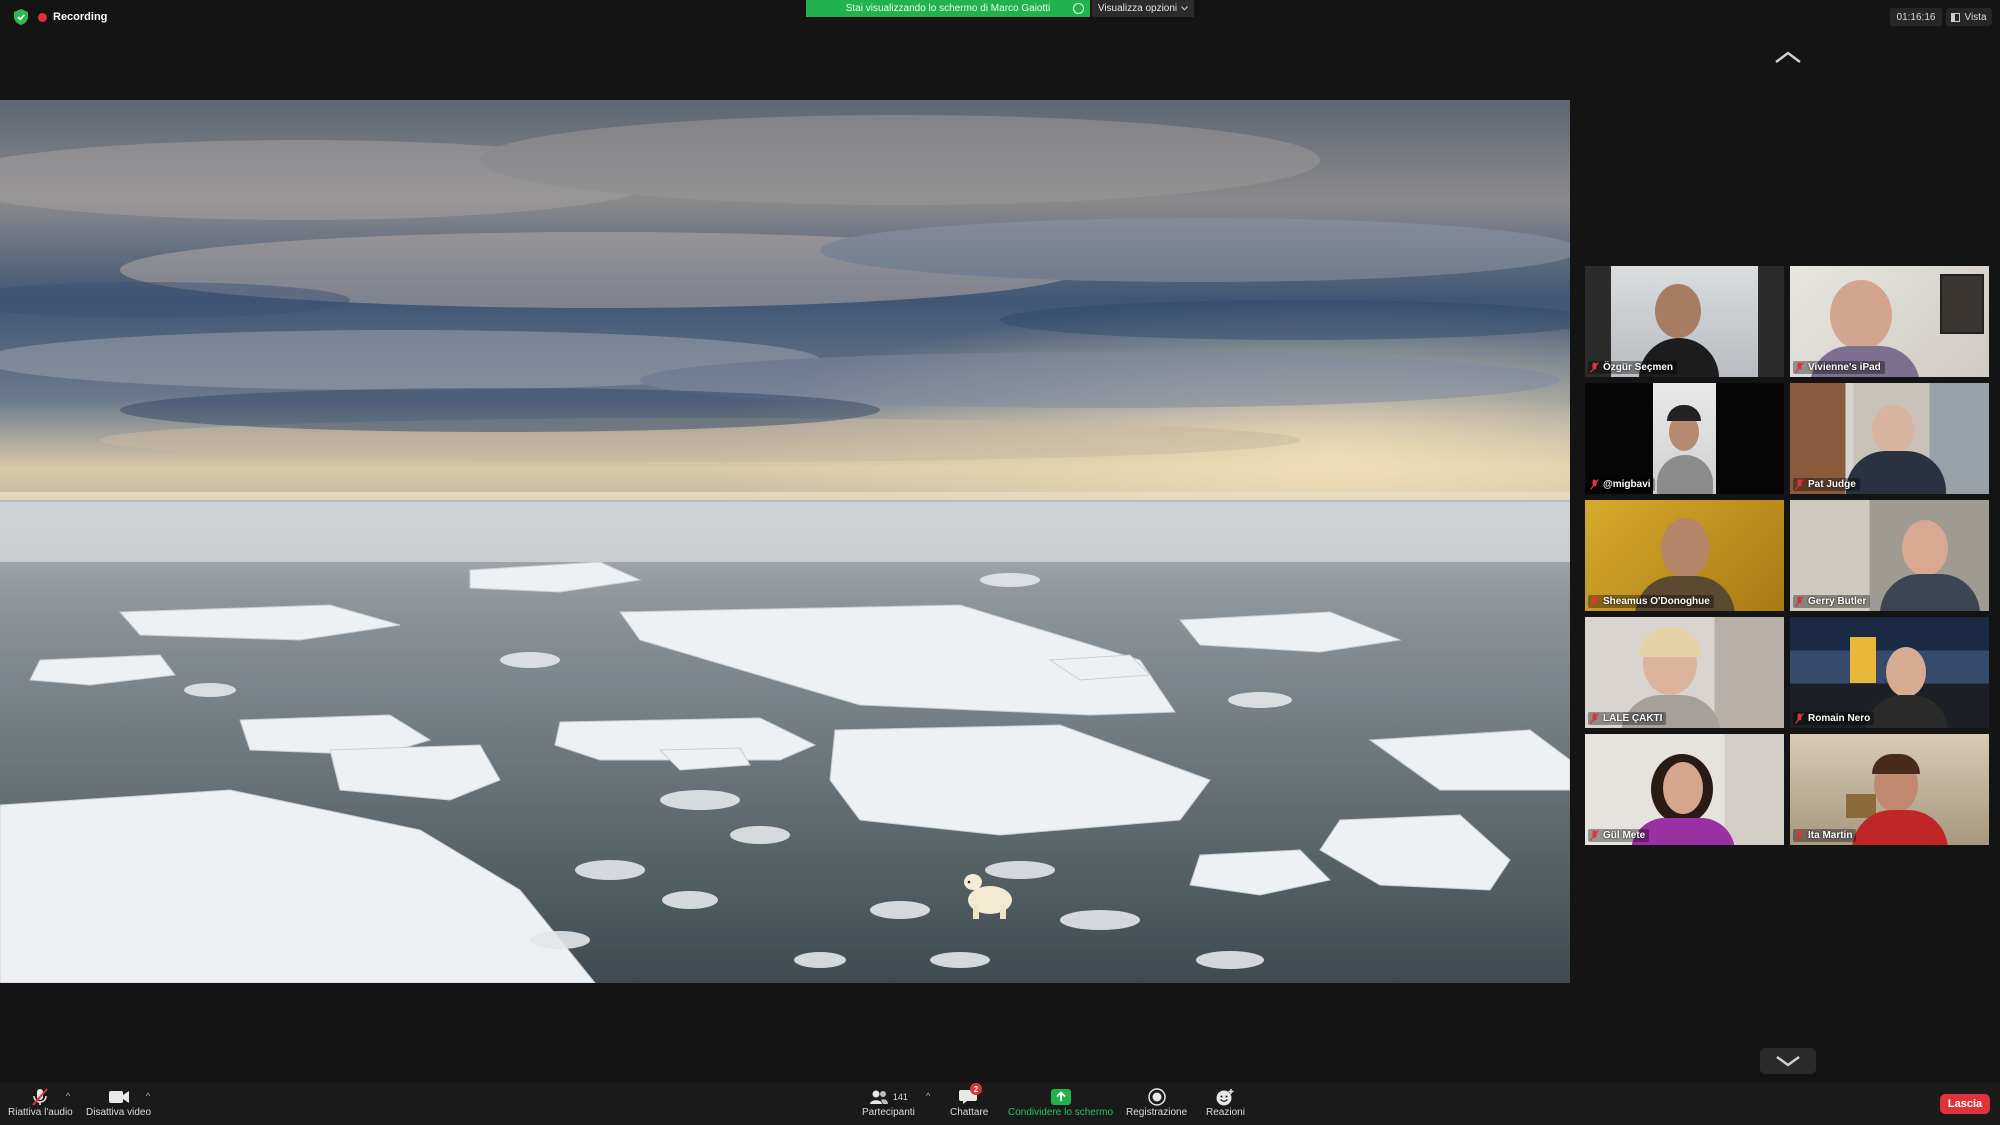  What do you see at coordinates (969, 1112) in the screenshot?
I see `chat-label: Chattare` at bounding box center [969, 1112].